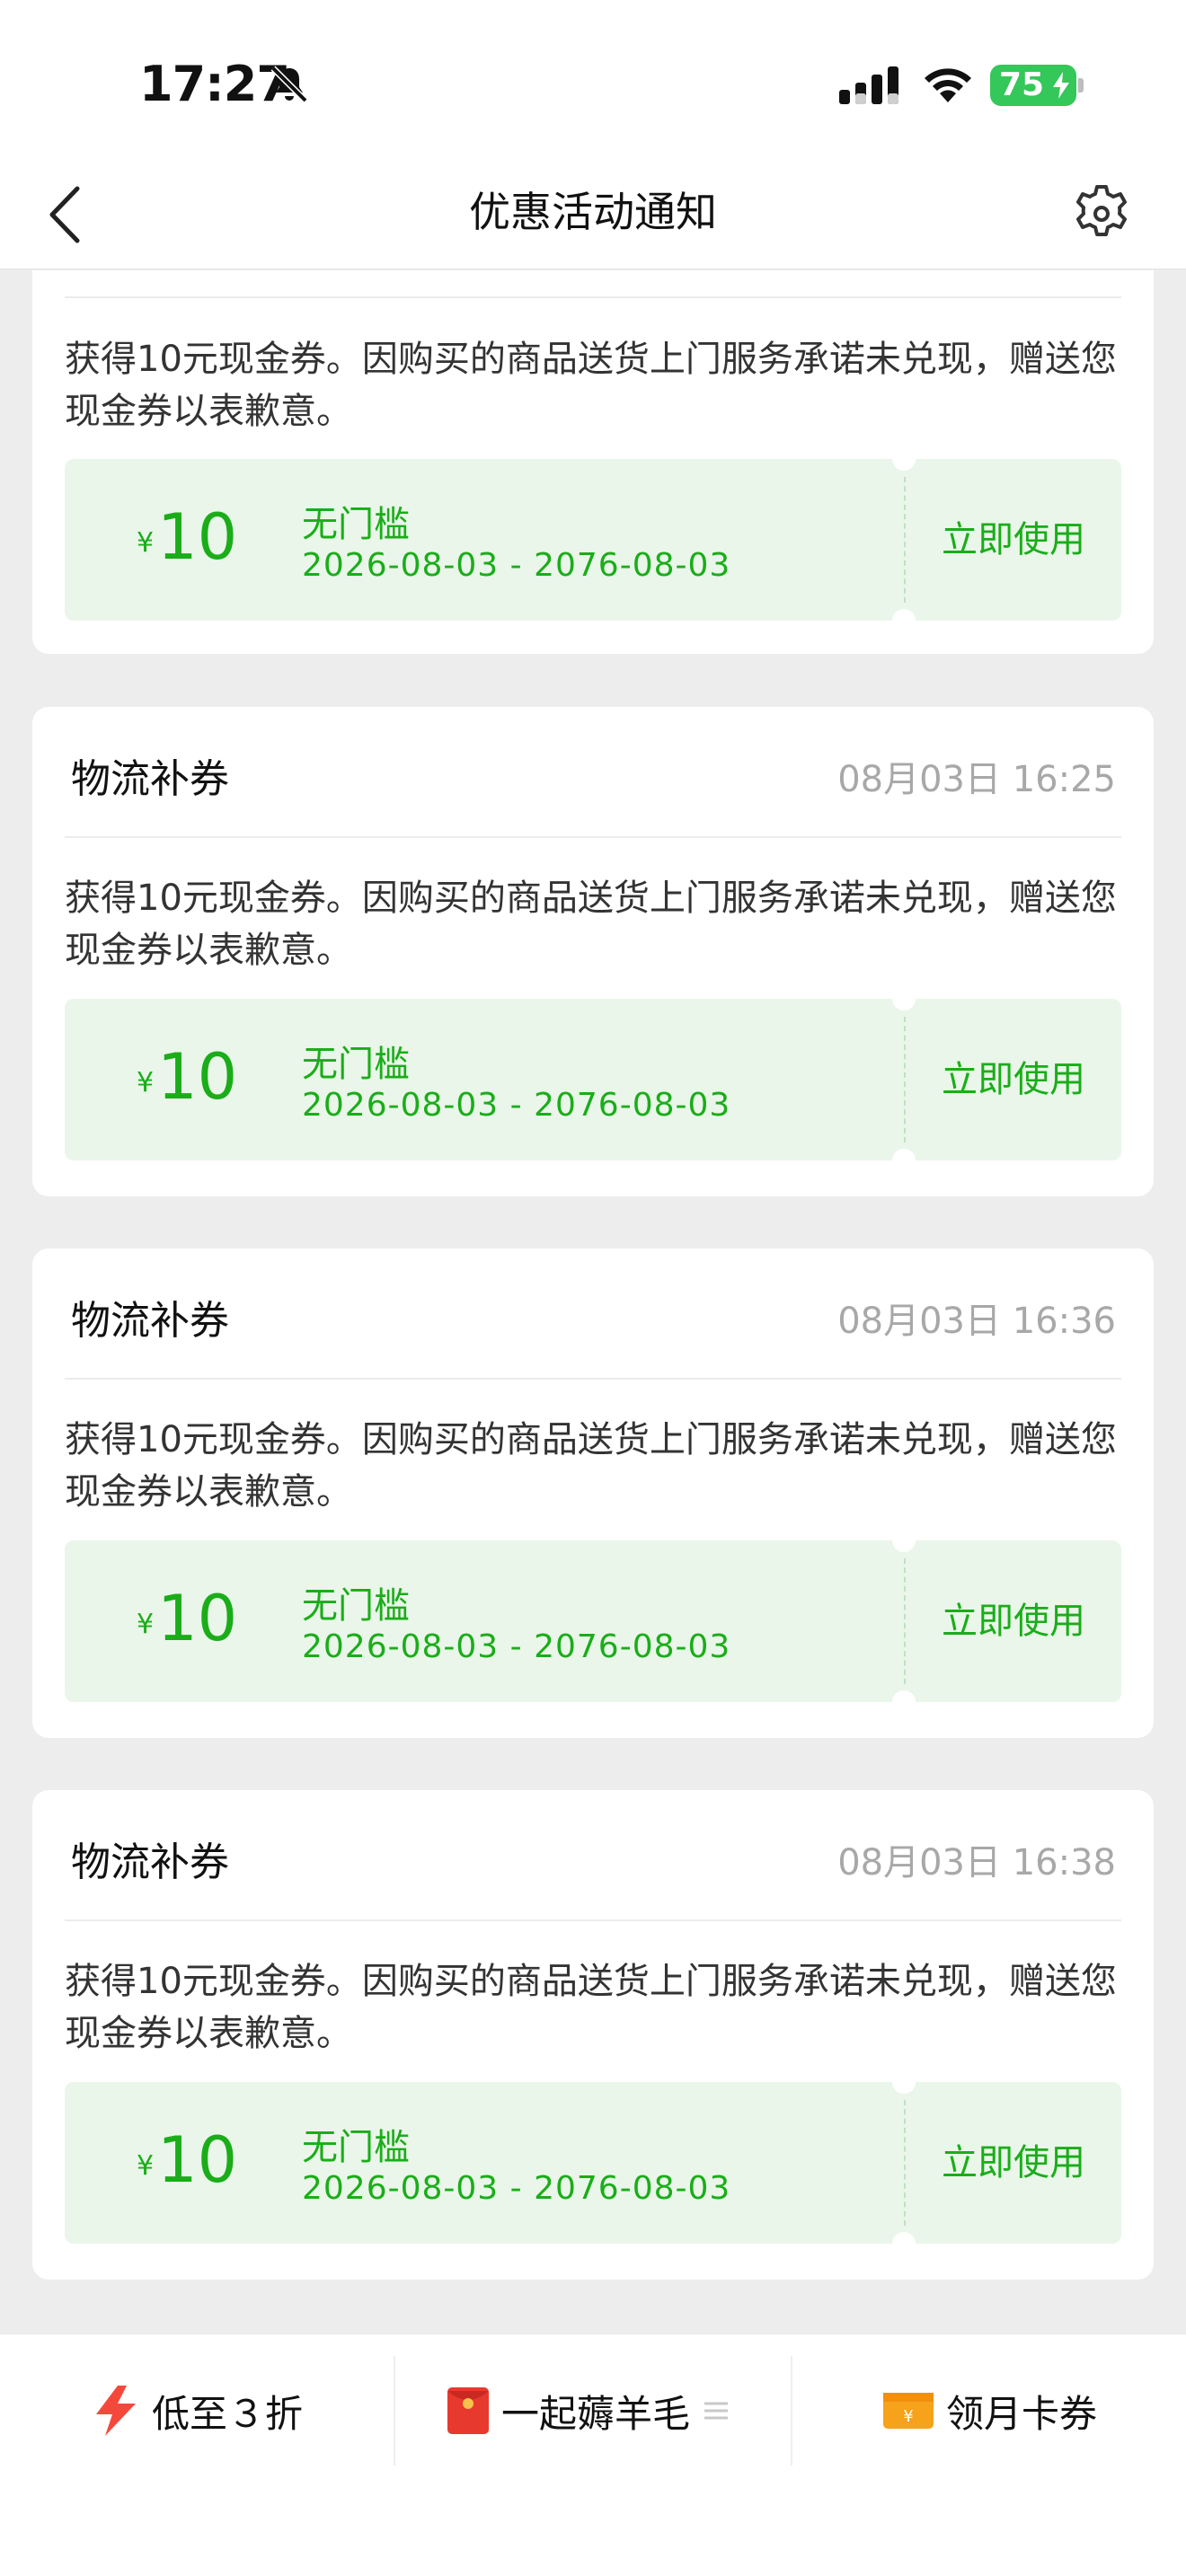  What do you see at coordinates (468, 2410) in the screenshot?
I see `red-envelope-icon` at bounding box center [468, 2410].